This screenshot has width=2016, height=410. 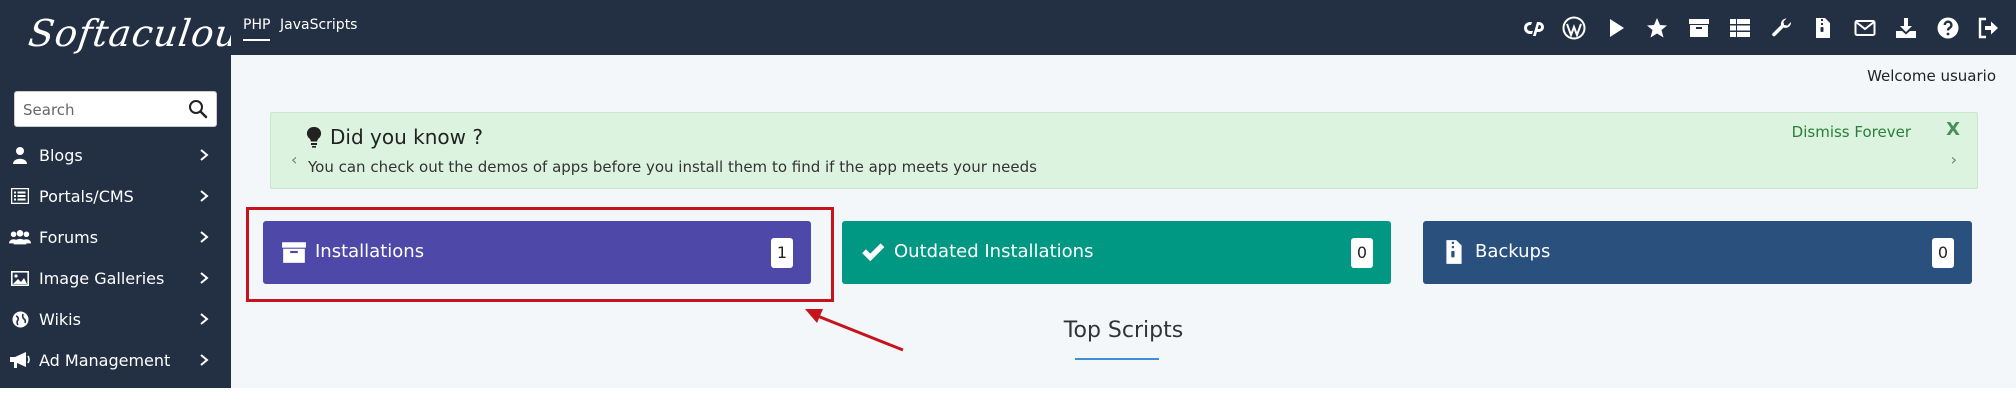 I want to click on archive-icon, so click(x=1699, y=28).